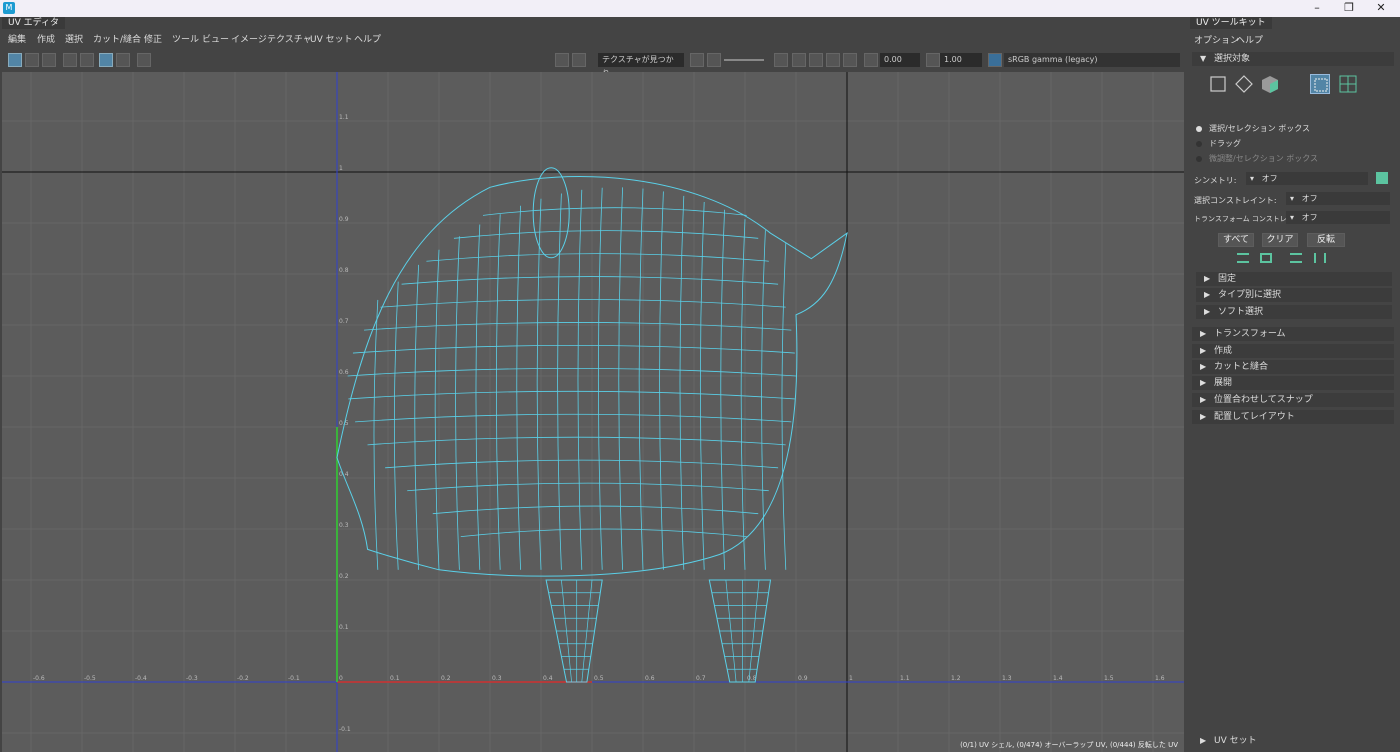  I want to click on uv-mode-icon, so click(1320, 84).